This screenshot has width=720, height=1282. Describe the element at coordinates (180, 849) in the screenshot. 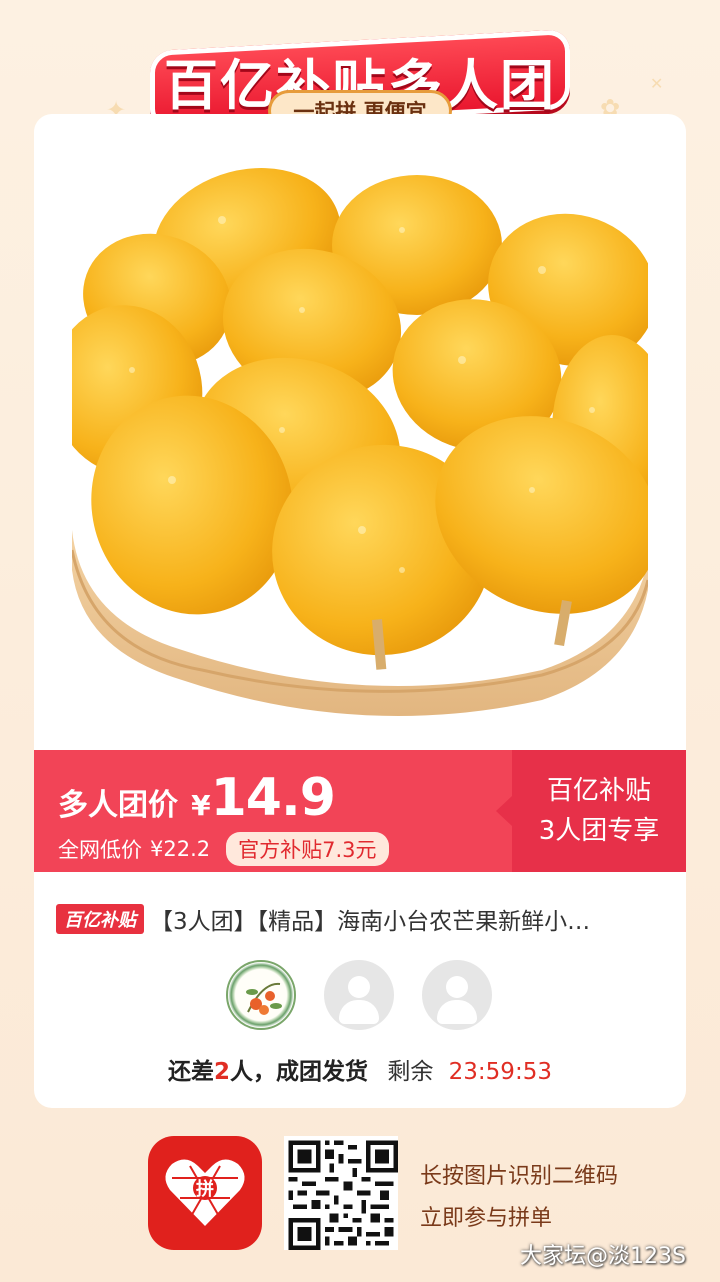

I see `compare-price: ¥22.2` at that location.